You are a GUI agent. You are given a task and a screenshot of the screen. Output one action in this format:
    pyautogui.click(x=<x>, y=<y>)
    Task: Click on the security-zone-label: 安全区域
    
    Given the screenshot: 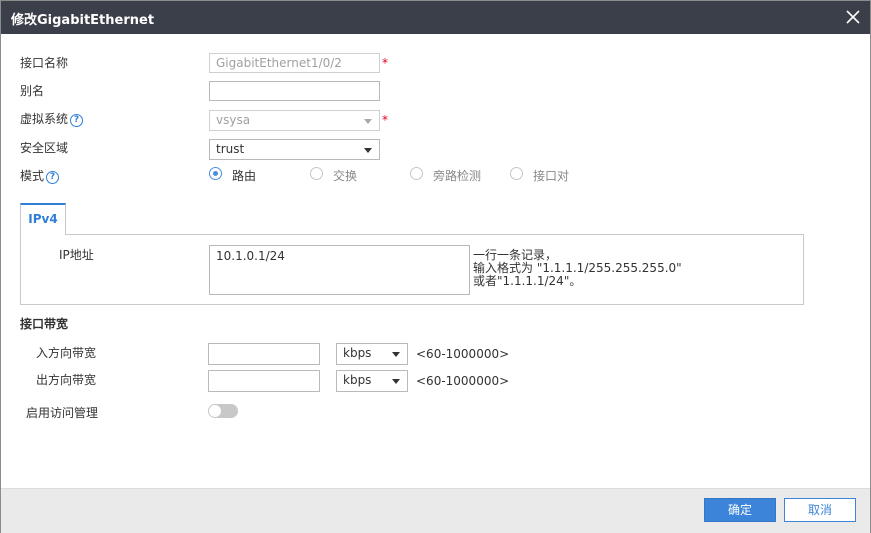 What is the action you would take?
    pyautogui.click(x=44, y=148)
    